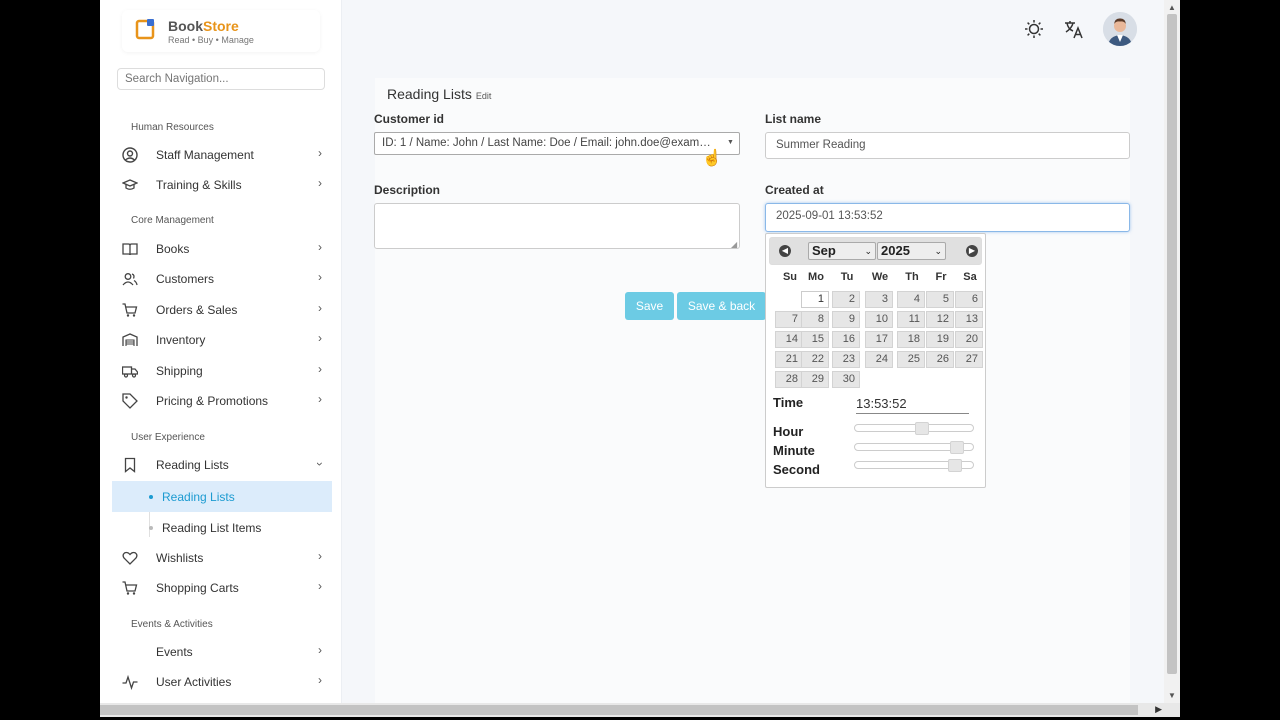 Image resolution: width=1280 pixels, height=720 pixels. Describe the element at coordinates (969, 359) in the screenshot. I see `calendar-day: 27` at that location.